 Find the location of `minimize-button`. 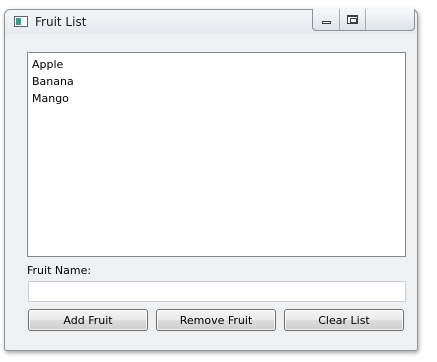

minimize-button is located at coordinates (326, 19).